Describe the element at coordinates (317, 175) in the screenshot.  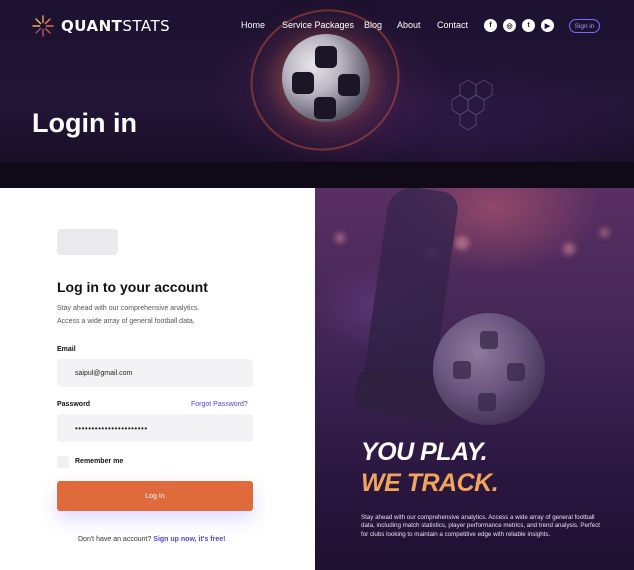
I see `hero-bottom-band` at that location.